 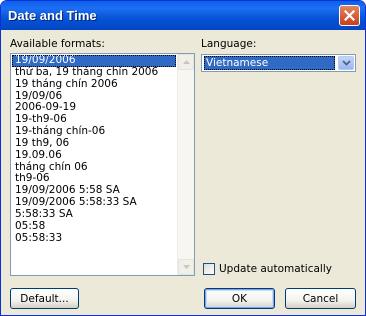 What do you see at coordinates (57, 44) in the screenshot?
I see `available-formats-label: Available formats:` at bounding box center [57, 44].